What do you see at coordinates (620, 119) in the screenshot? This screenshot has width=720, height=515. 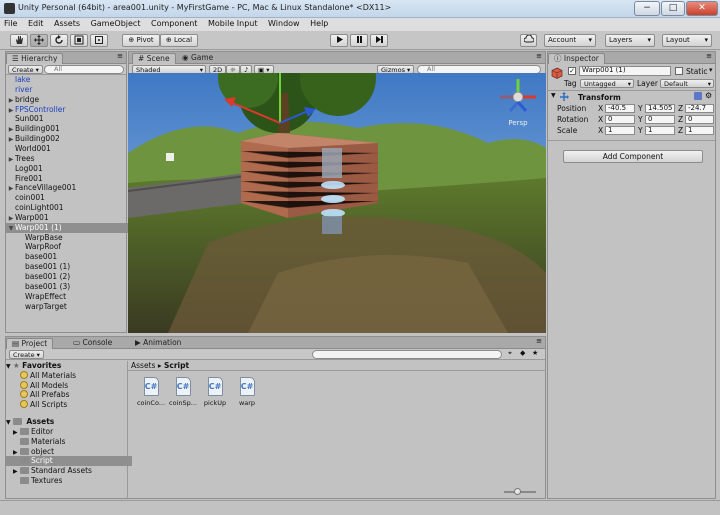 I see `rotation-x-field: 0` at bounding box center [620, 119].